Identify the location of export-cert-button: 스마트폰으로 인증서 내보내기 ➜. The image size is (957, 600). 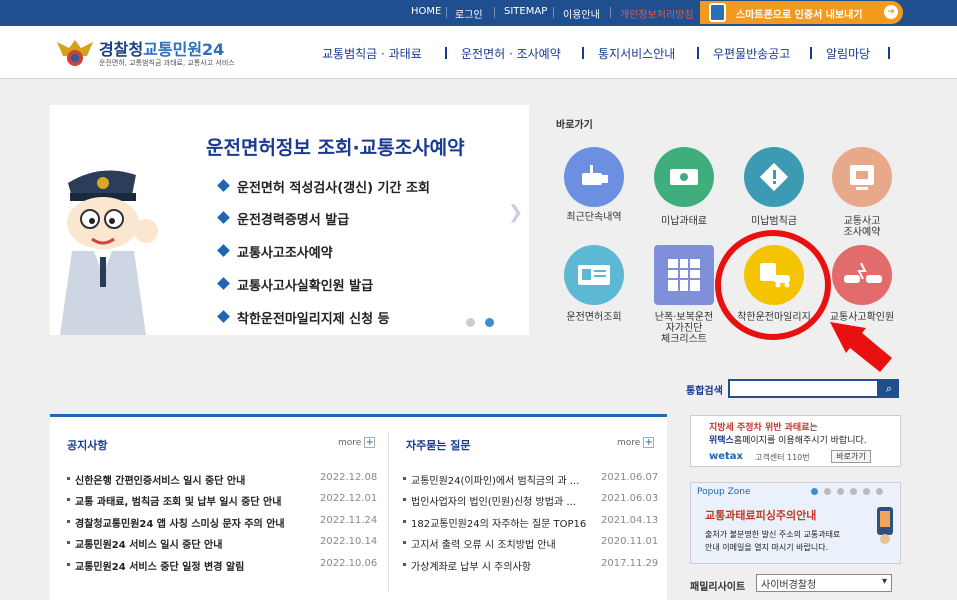
(801, 12).